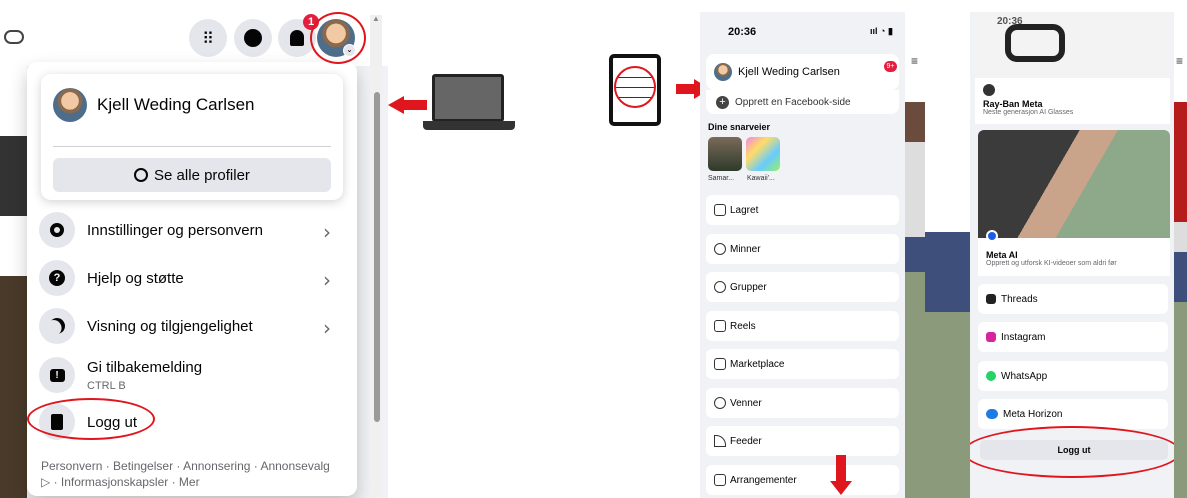  Describe the element at coordinates (686, 89) in the screenshot. I see `arrow-right-icon` at that location.